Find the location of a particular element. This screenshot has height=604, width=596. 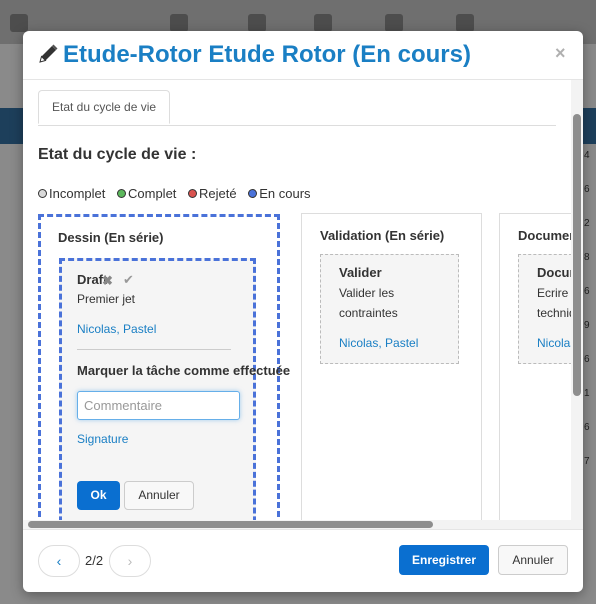

background-import-icon is located at coordinates (394, 23).